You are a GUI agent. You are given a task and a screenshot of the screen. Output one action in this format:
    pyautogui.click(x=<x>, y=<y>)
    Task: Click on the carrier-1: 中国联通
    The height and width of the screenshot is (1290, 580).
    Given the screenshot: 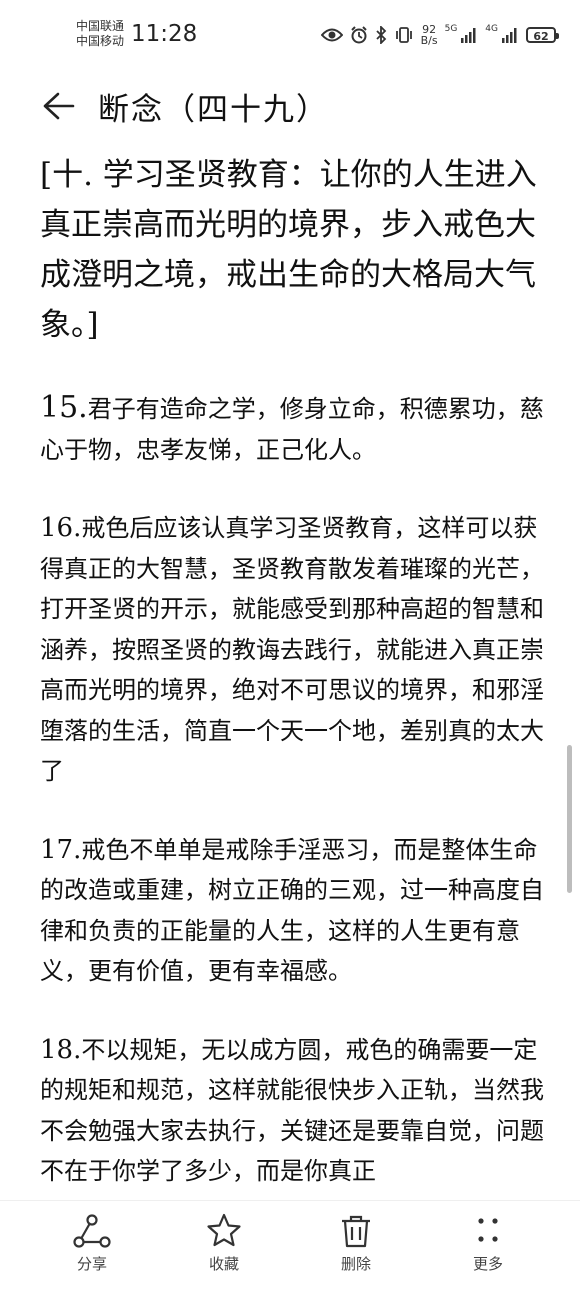 What is the action you would take?
    pyautogui.click(x=100, y=26)
    